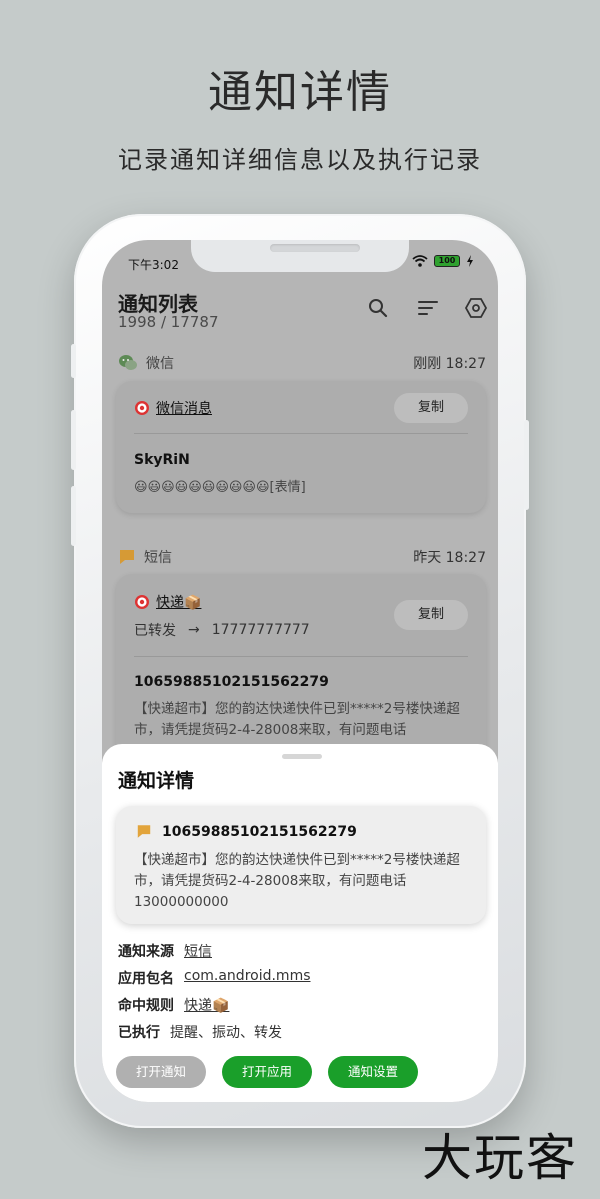 The width and height of the screenshot is (600, 1199). Describe the element at coordinates (428, 308) in the screenshot. I see `filter-icon` at that location.